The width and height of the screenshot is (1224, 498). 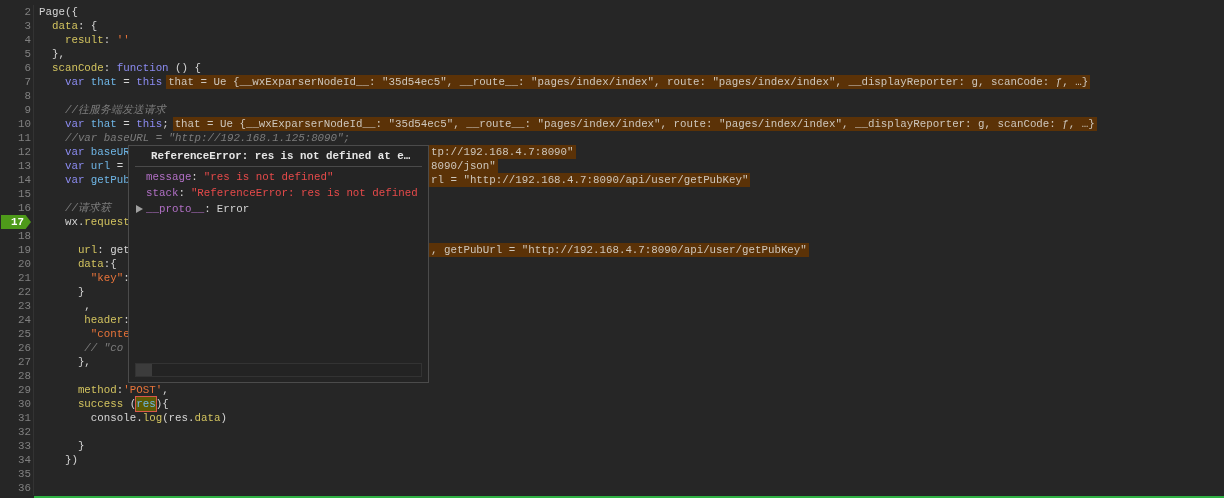 I want to click on code-text: var that = this;, so click(x=116, y=124).